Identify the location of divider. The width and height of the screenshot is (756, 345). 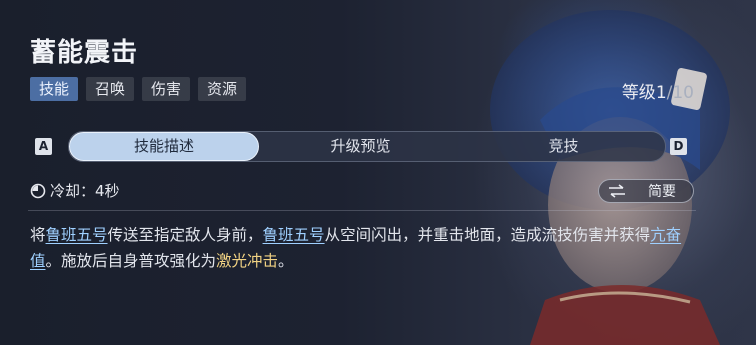
(362, 210).